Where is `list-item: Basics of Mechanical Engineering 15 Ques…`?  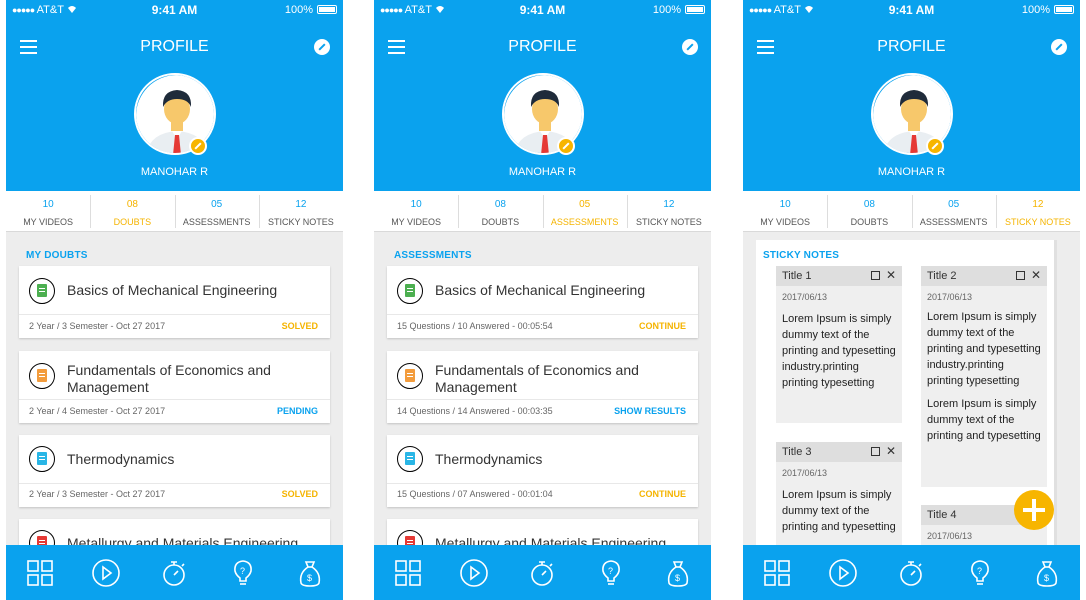
list-item: Basics of Mechanical Engineering 15 Ques… is located at coordinates (542, 302).